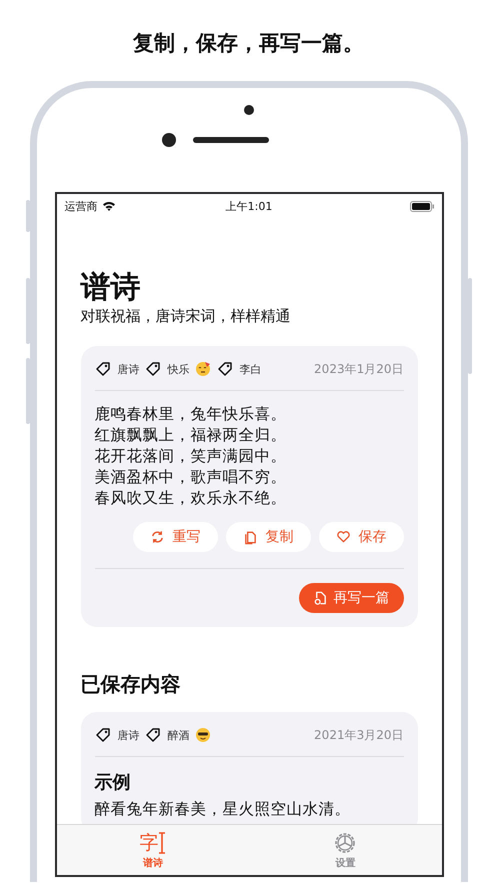 This screenshot has width=497, height=883. What do you see at coordinates (81, 206) in the screenshot?
I see `carrier-label: 运营商` at bounding box center [81, 206].